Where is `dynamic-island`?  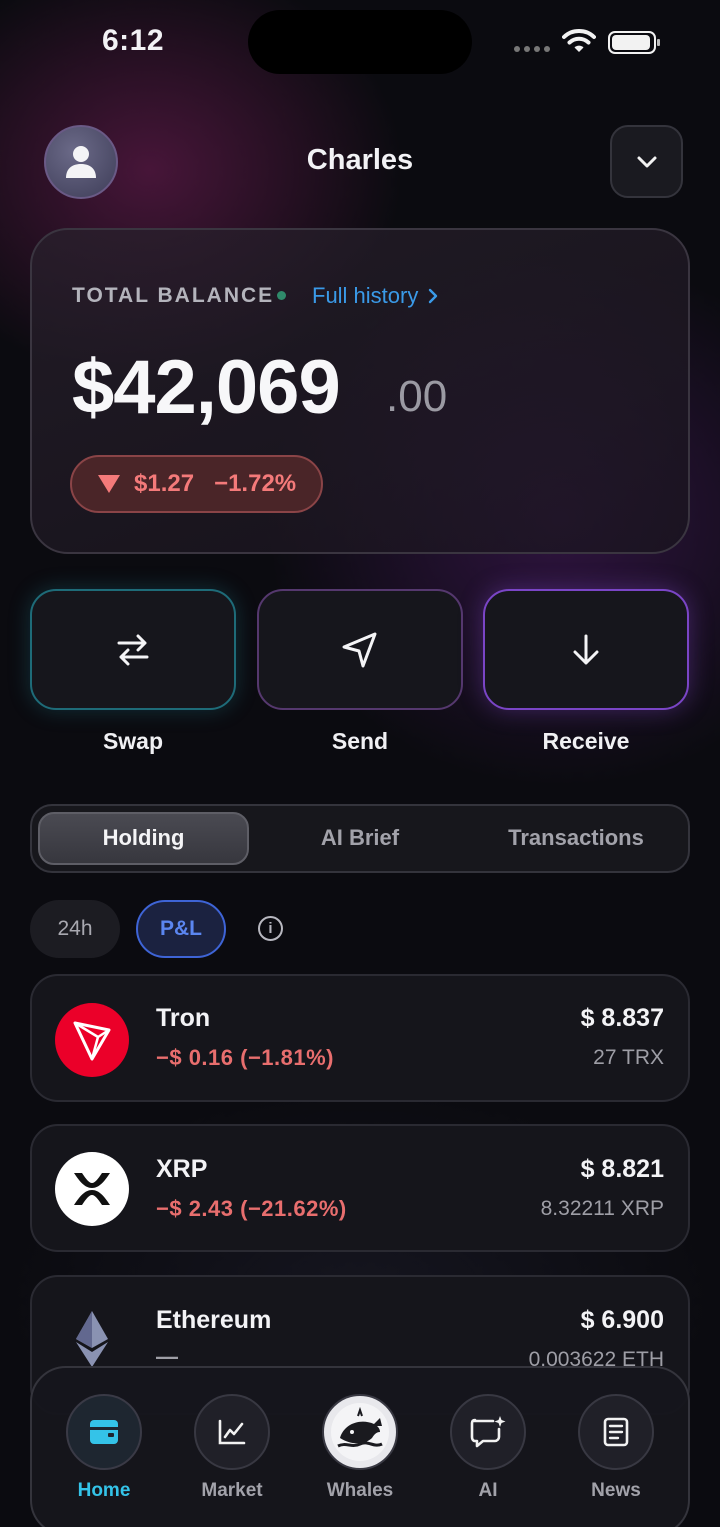 dynamic-island is located at coordinates (360, 42).